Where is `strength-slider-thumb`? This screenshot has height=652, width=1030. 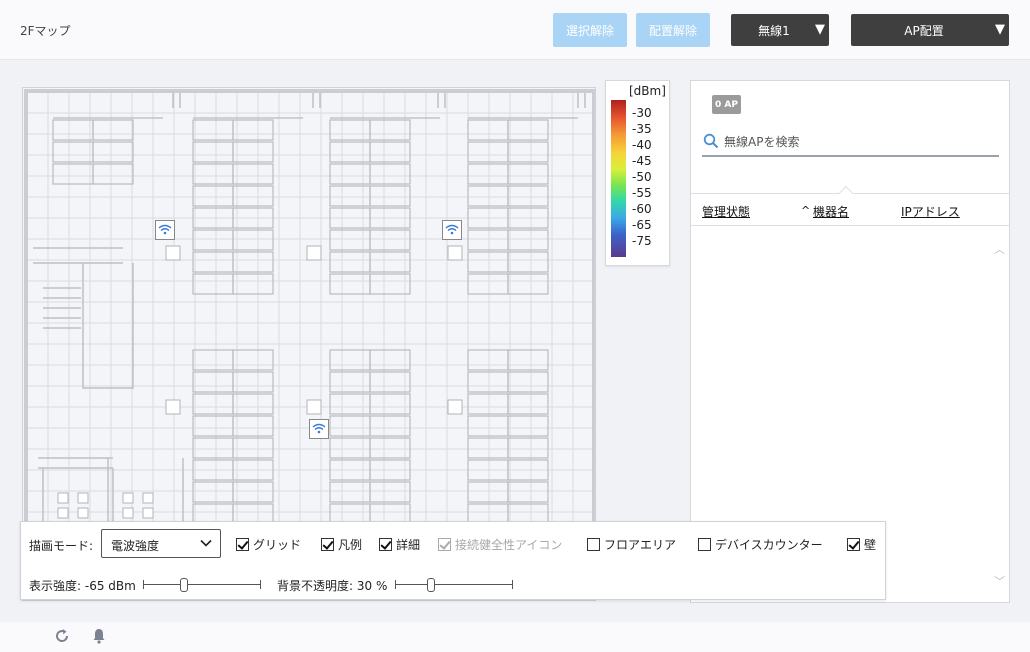
strength-slider-thumb is located at coordinates (184, 585).